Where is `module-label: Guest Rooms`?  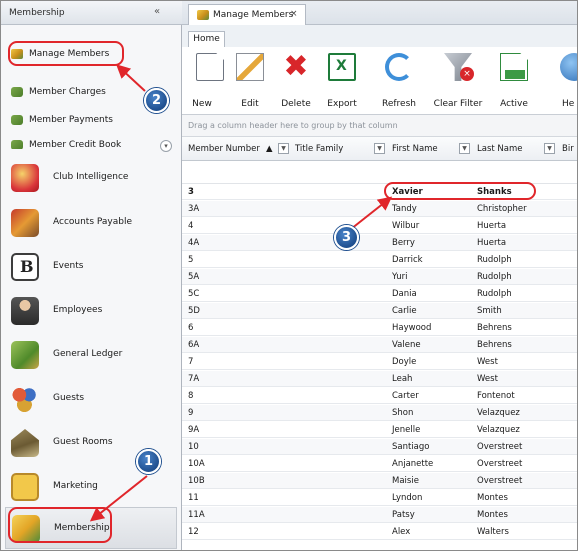 module-label: Guest Rooms is located at coordinates (83, 442).